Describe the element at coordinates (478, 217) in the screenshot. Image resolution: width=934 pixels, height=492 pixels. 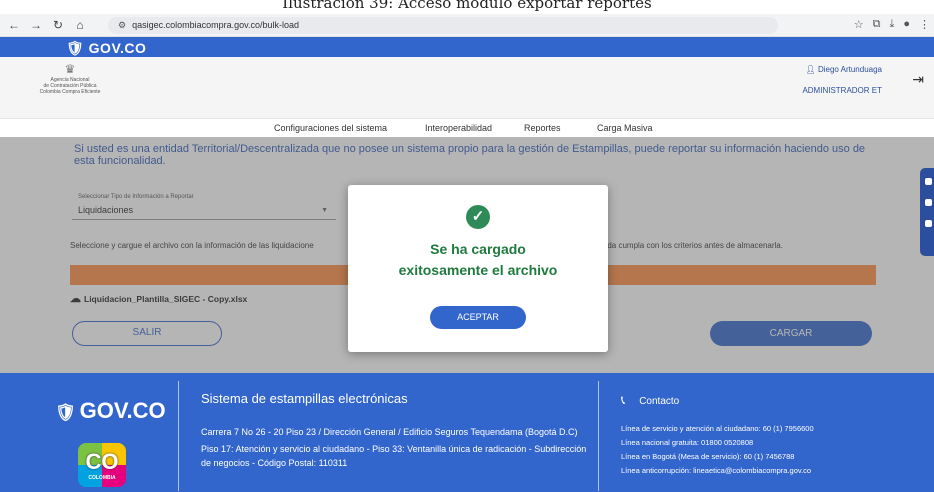
I see `check-circle-icon: ✓` at that location.